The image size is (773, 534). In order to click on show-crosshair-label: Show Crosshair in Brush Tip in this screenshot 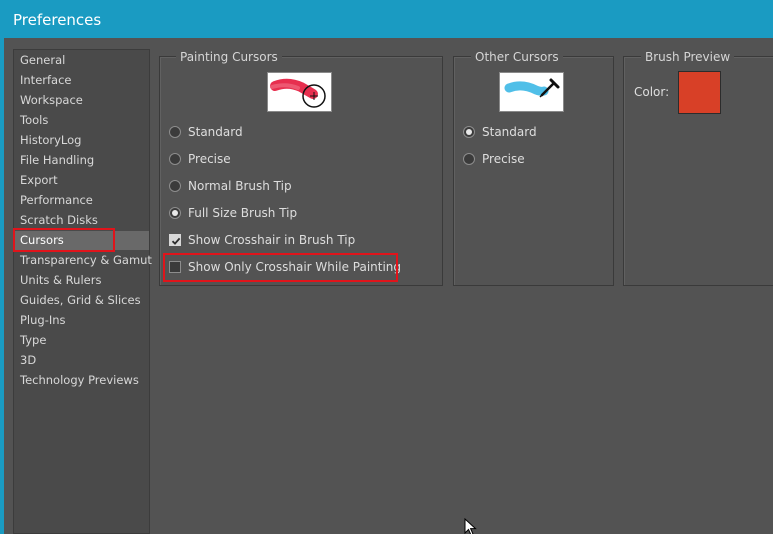, I will do `click(272, 240)`.